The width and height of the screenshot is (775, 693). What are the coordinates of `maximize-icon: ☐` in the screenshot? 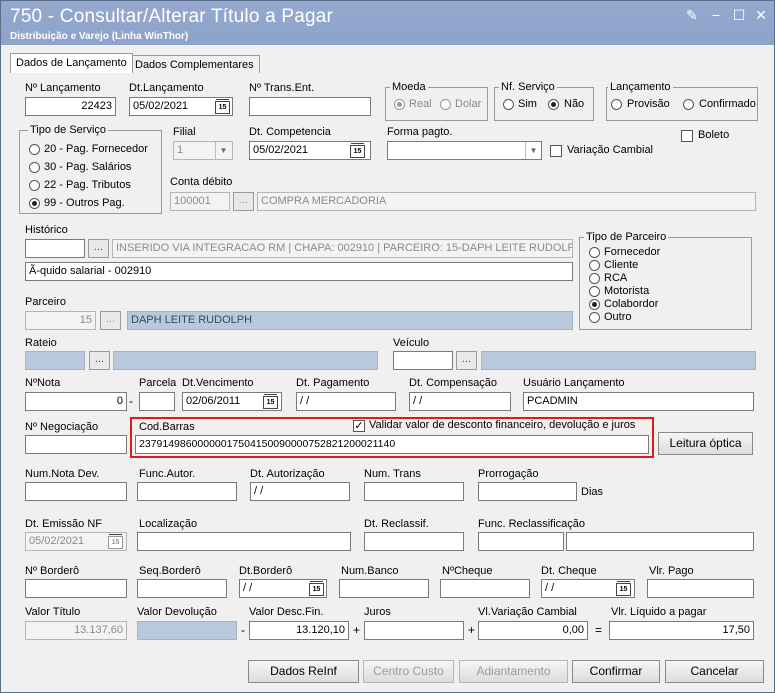 It's located at (739, 15).